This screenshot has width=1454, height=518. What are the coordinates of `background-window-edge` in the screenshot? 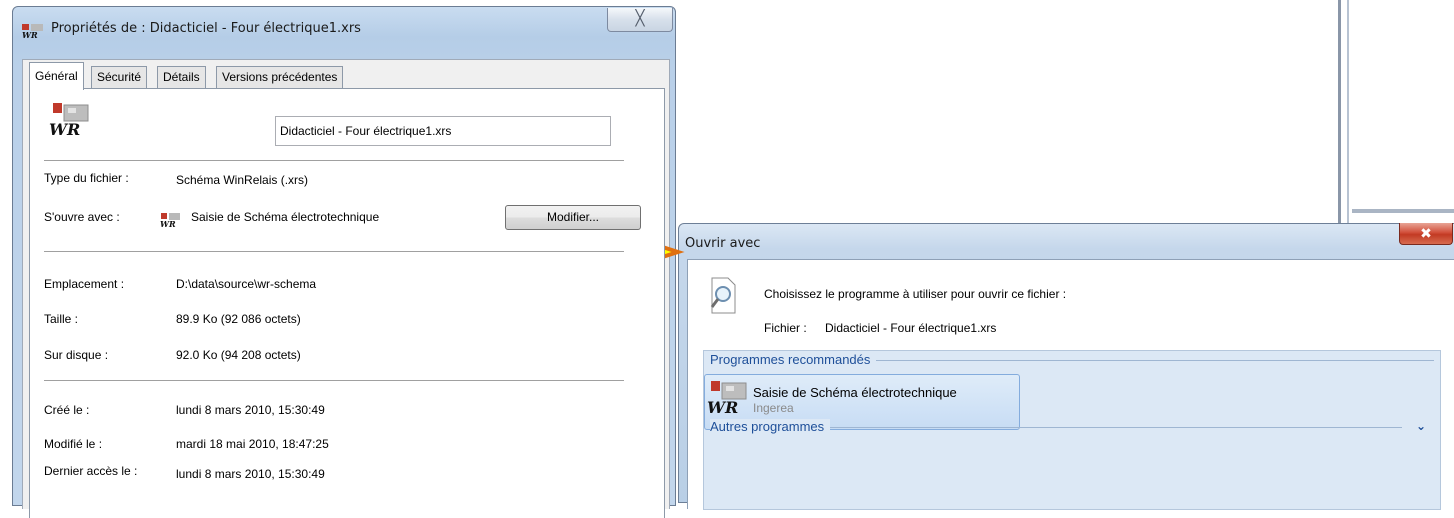 It's located at (1339, 112).